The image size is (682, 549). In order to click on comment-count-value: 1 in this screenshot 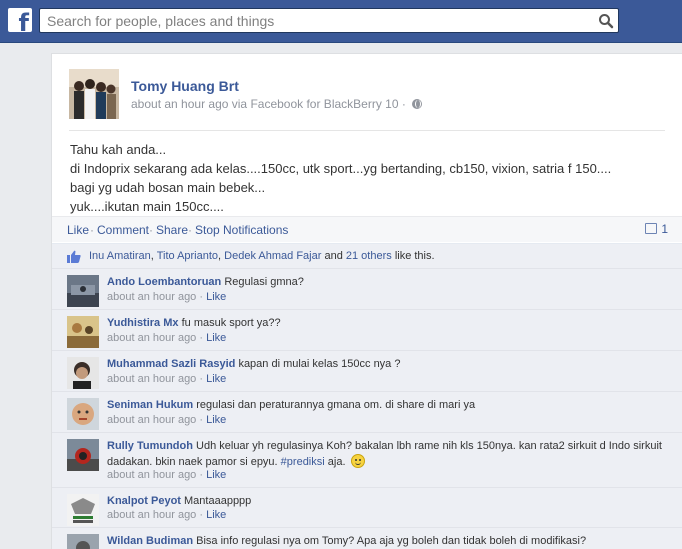, I will do `click(664, 229)`.